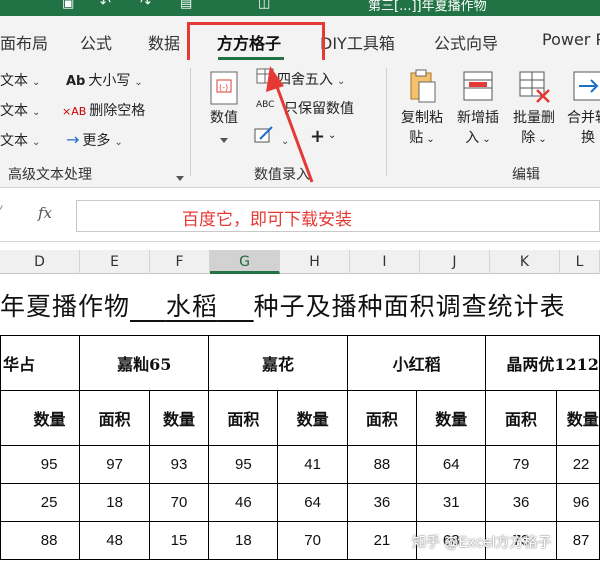  I want to click on data-cell: 41, so click(312, 464).